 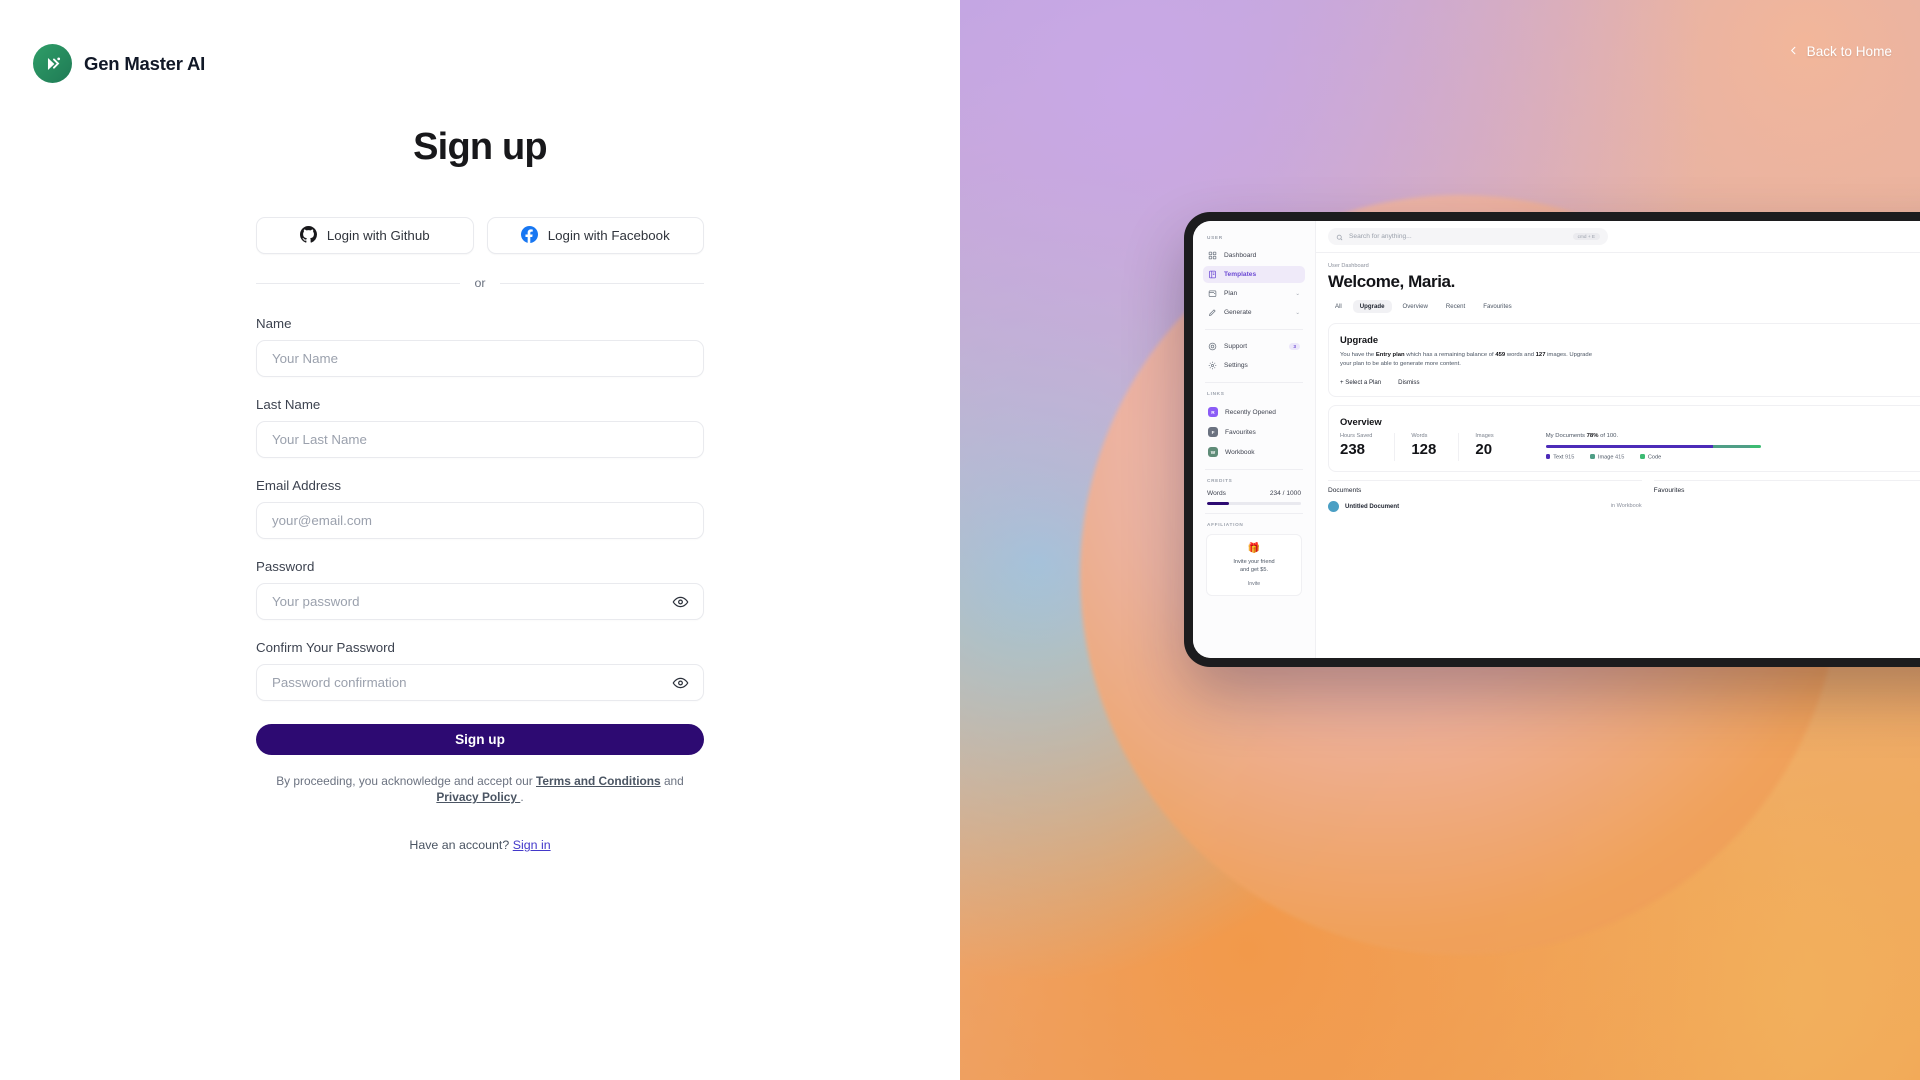 I want to click on signin-link: Sign in, so click(x=532, y=845).